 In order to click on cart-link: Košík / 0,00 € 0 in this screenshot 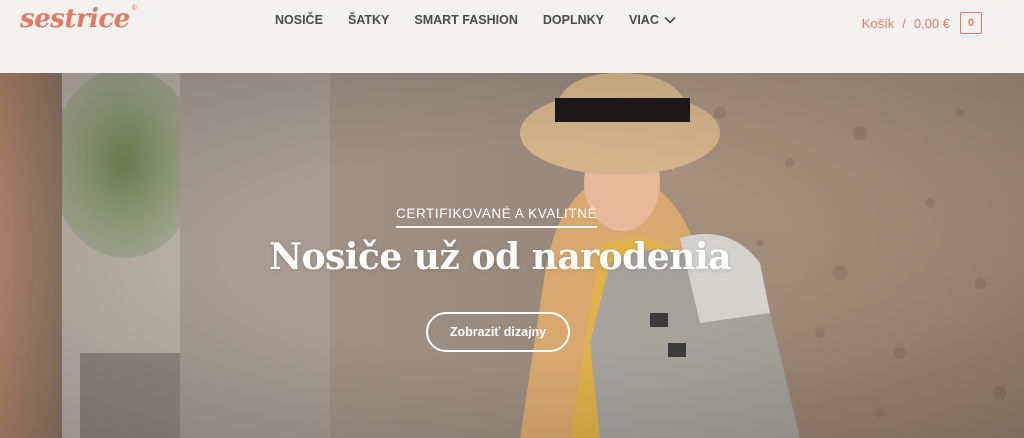, I will do `click(922, 23)`.